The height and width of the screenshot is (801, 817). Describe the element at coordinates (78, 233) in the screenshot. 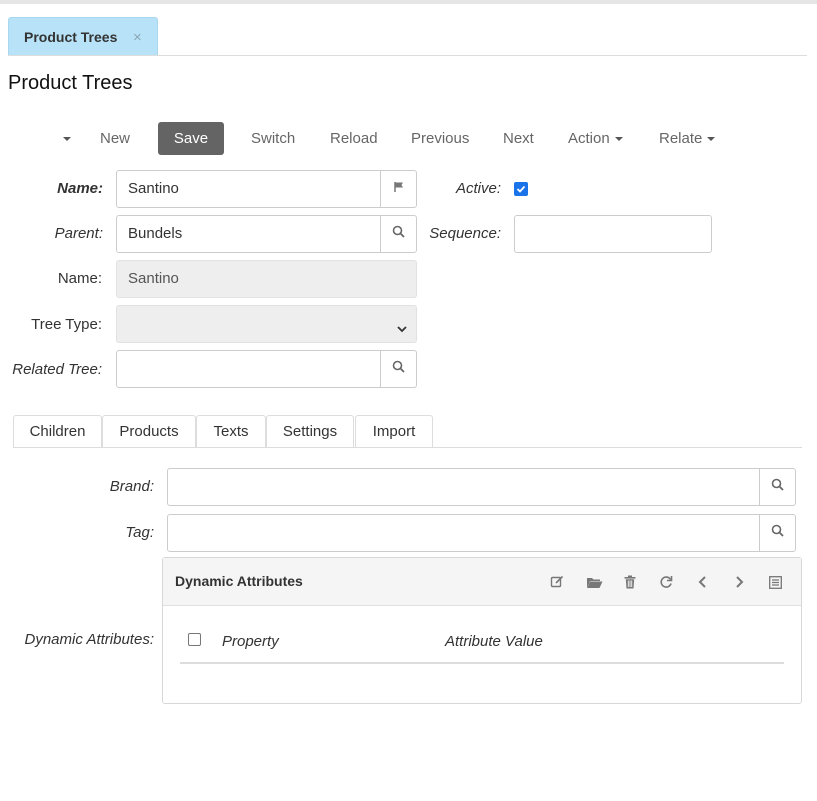

I see `parent-label: Parent:` at that location.